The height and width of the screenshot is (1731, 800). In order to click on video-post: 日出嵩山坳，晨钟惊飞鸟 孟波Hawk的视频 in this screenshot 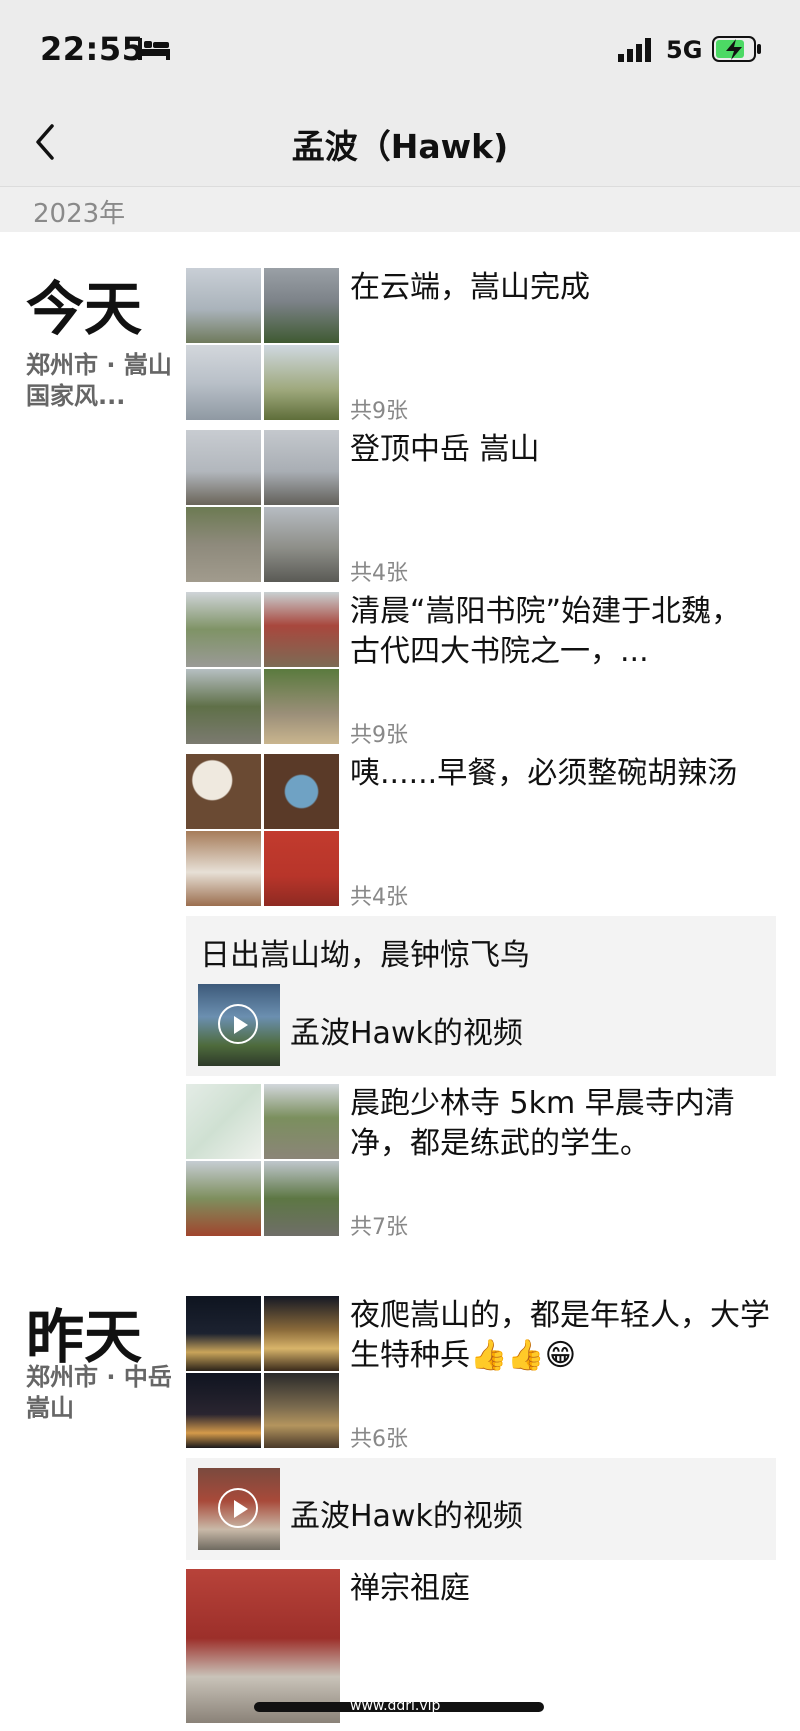, I will do `click(481, 996)`.